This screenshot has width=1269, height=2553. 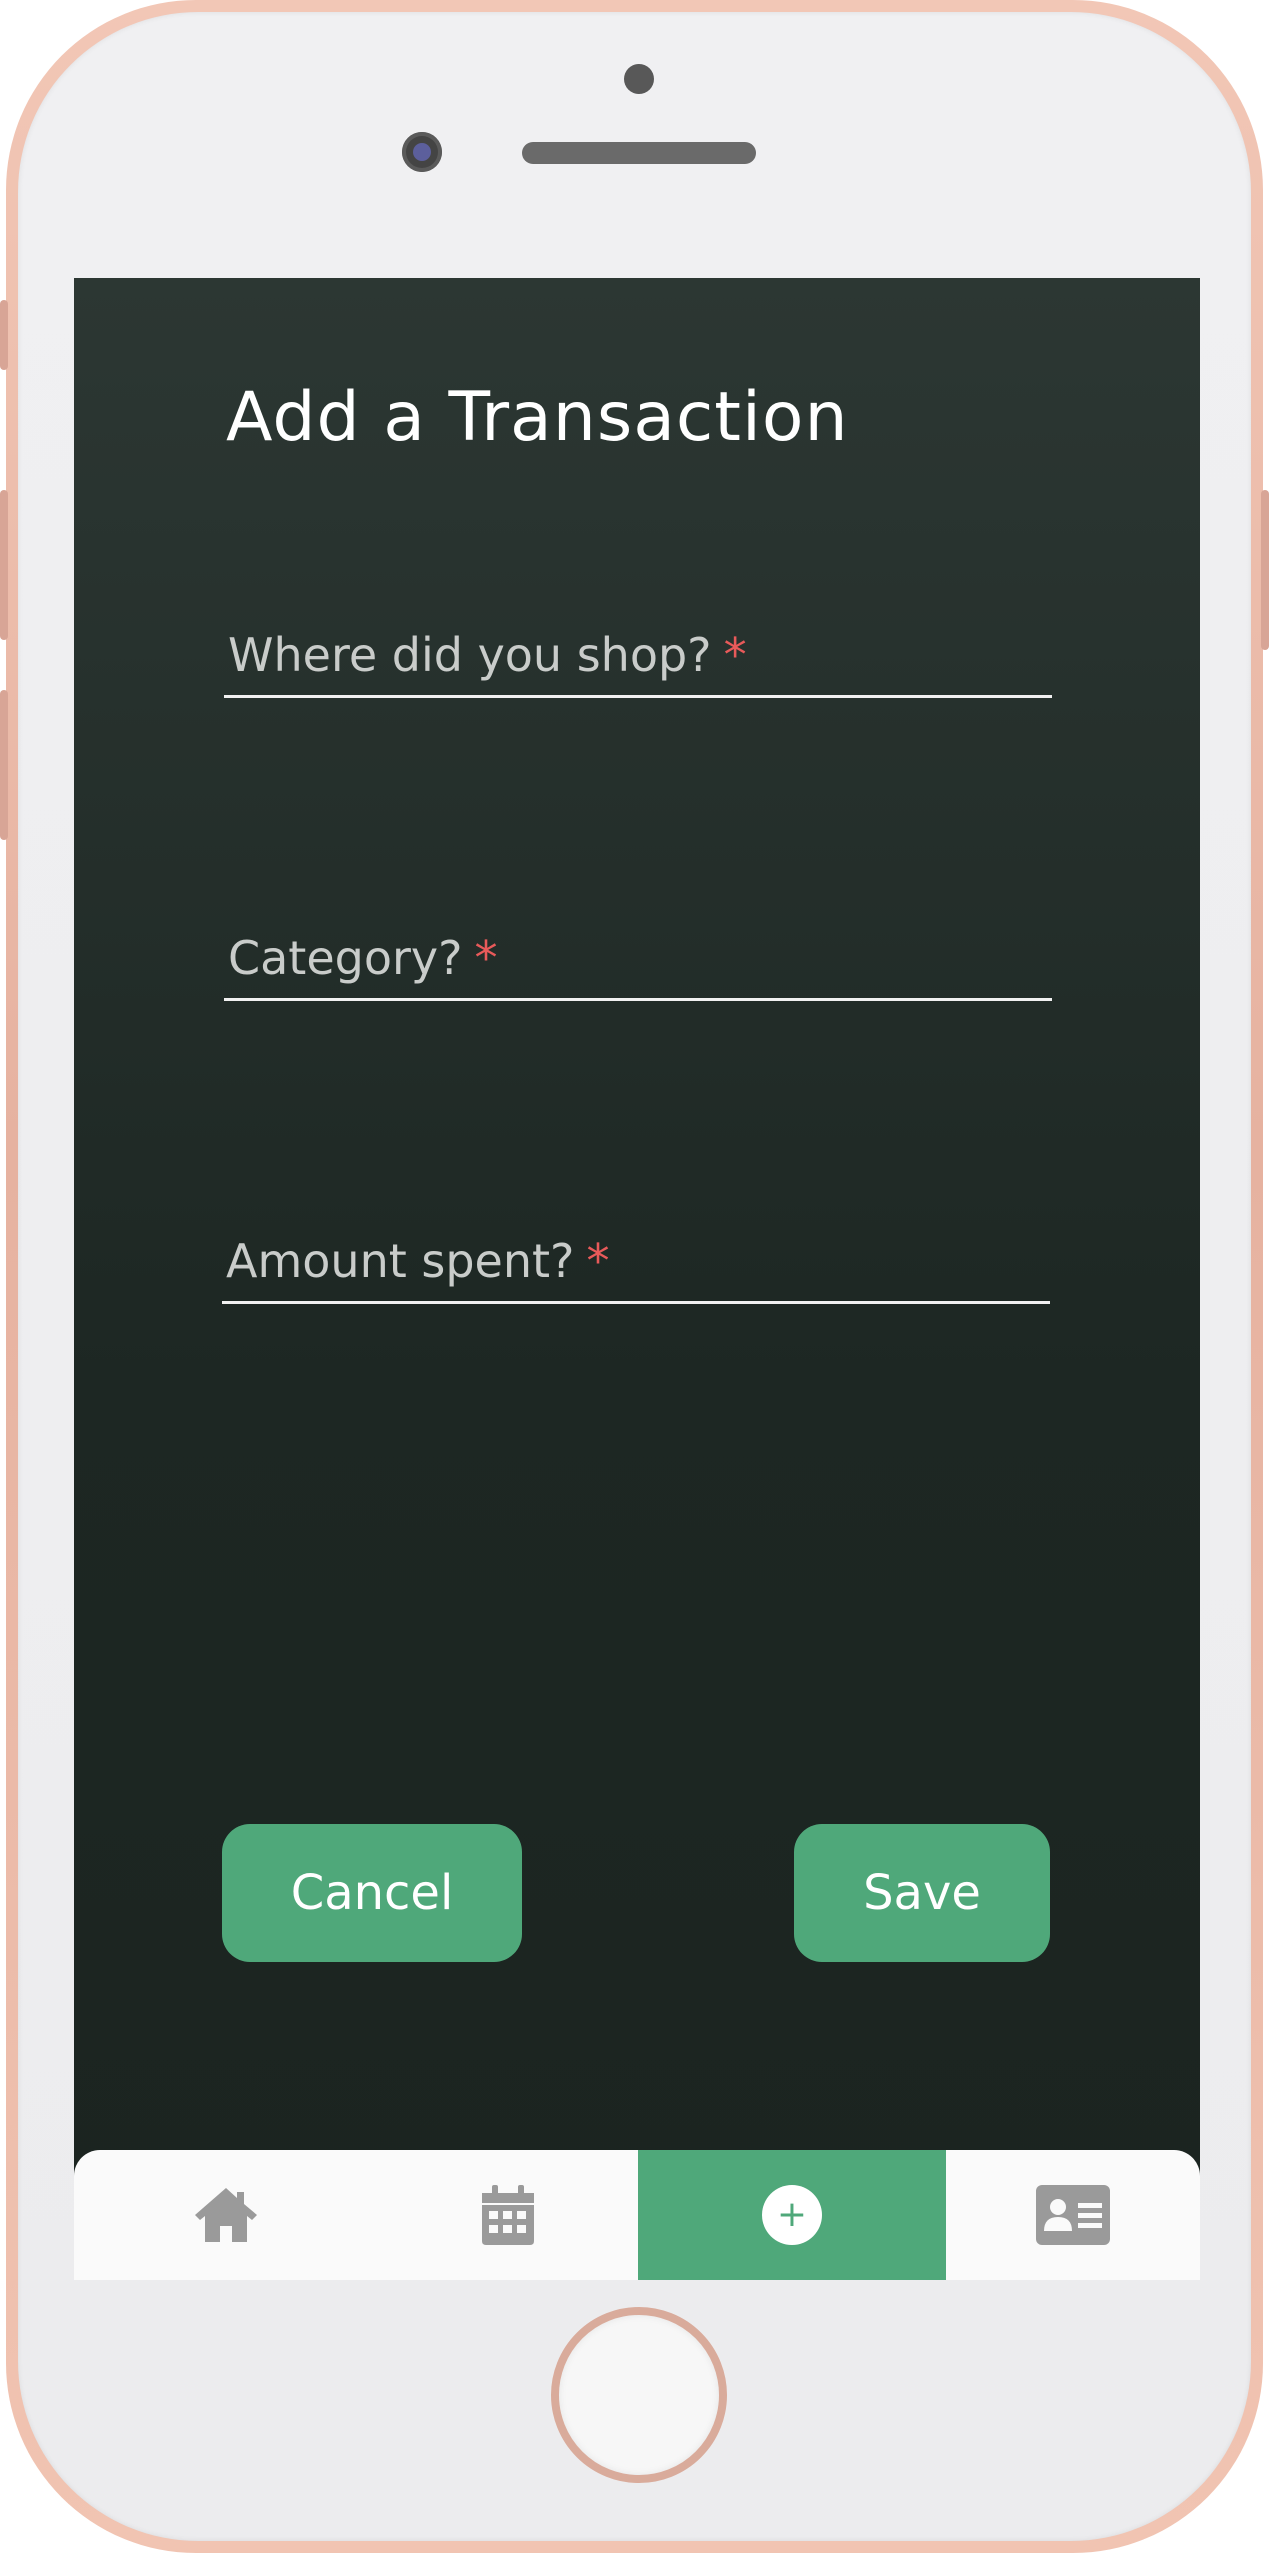 I want to click on bottom-tab-bar: +, so click(x=637, y=2215).